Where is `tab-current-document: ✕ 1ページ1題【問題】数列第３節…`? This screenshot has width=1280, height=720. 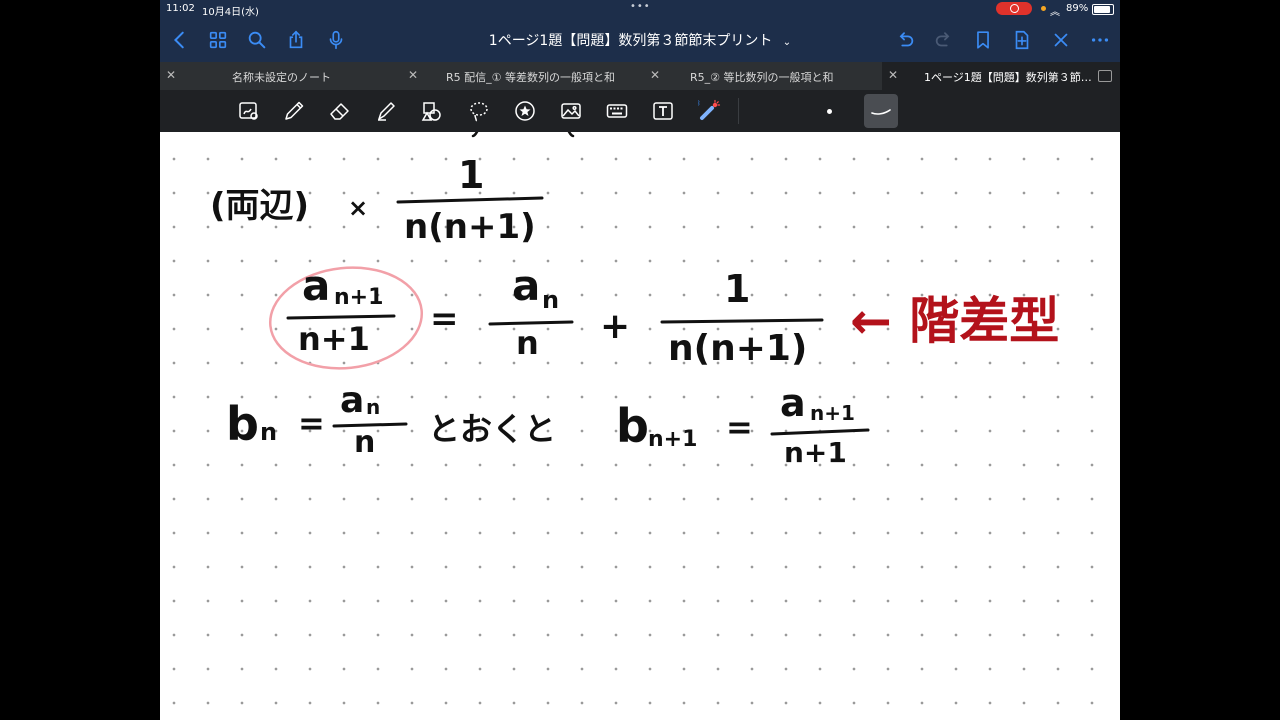 tab-current-document: ✕ 1ページ1題【問題】数列第３節… is located at coordinates (1001, 76).